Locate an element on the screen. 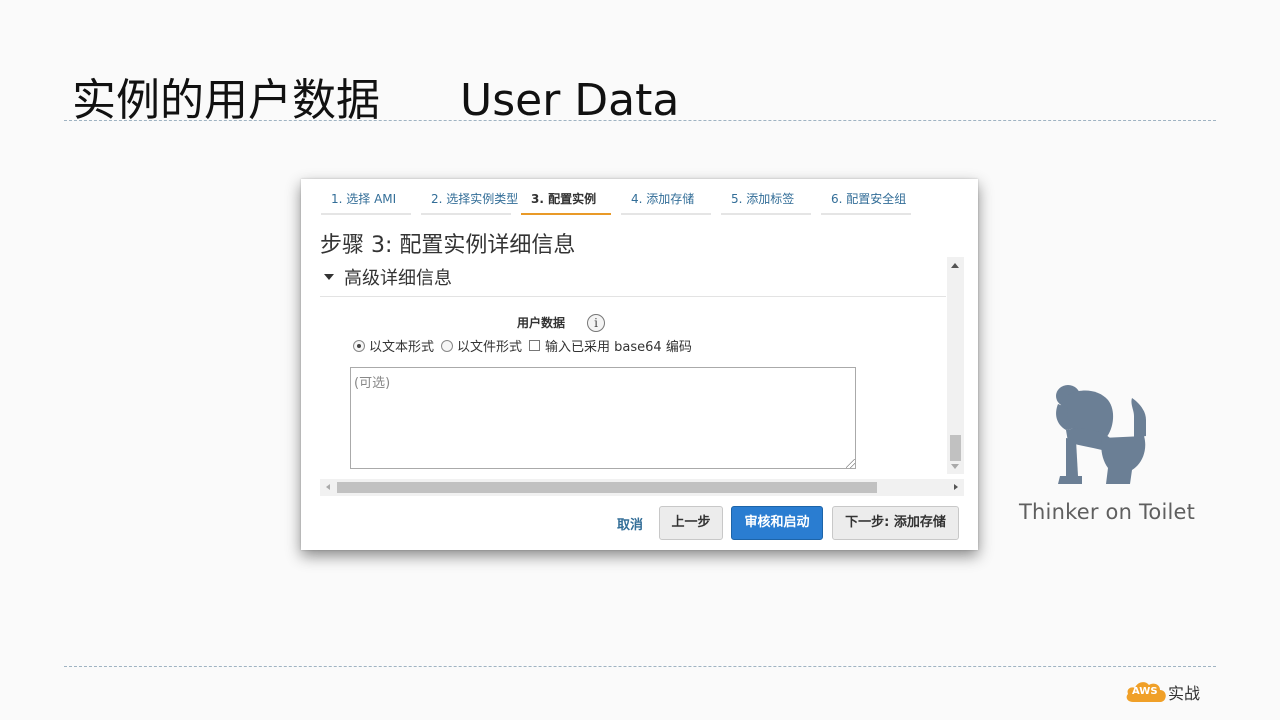 The width and height of the screenshot is (1280, 720). horizontal-scrollbar is located at coordinates (642, 487).